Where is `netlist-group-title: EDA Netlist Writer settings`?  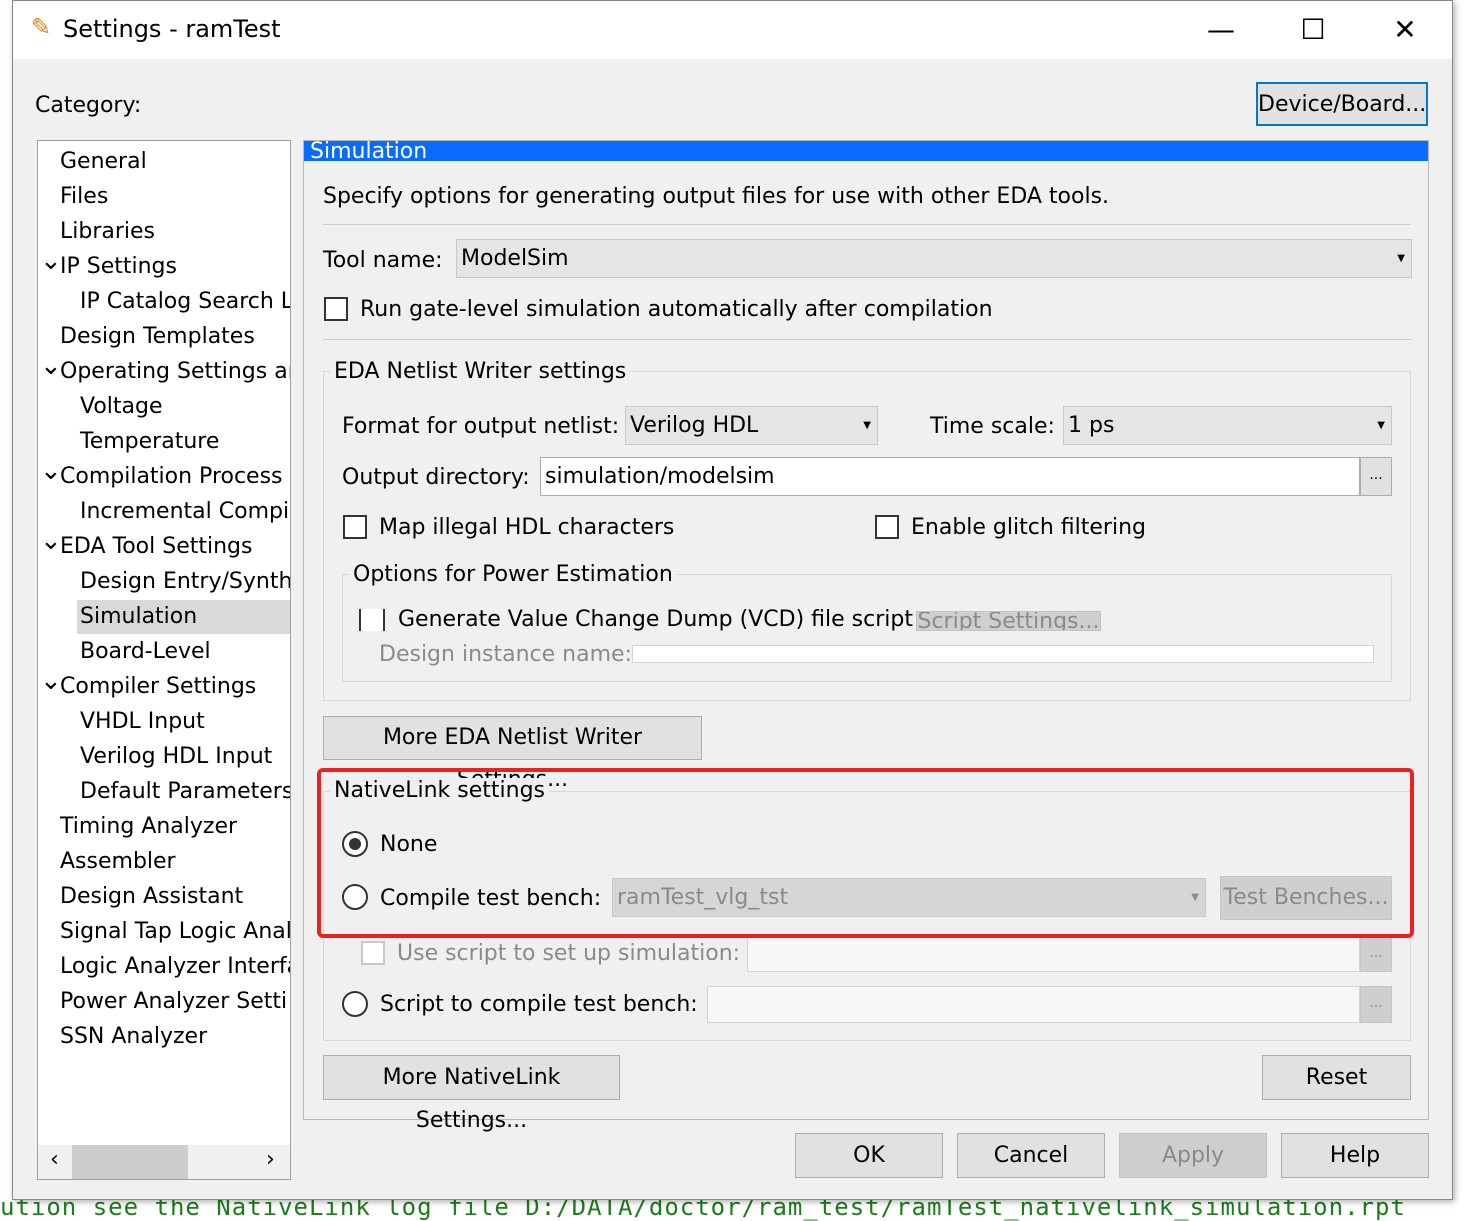
netlist-group-title: EDA Netlist Writer settings is located at coordinates (480, 371).